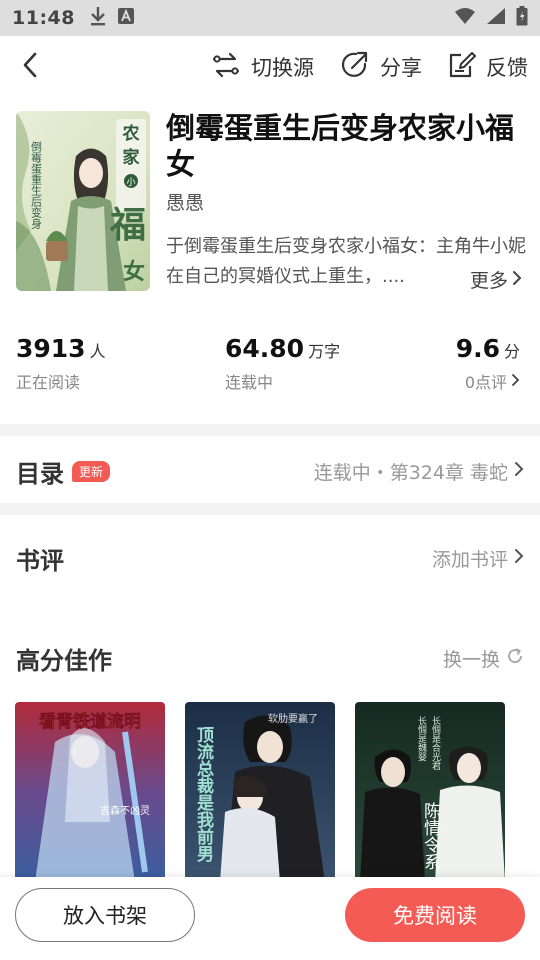 The width and height of the screenshot is (540, 960). Describe the element at coordinates (477, 348) in the screenshot. I see `score-value: 9.6` at that location.